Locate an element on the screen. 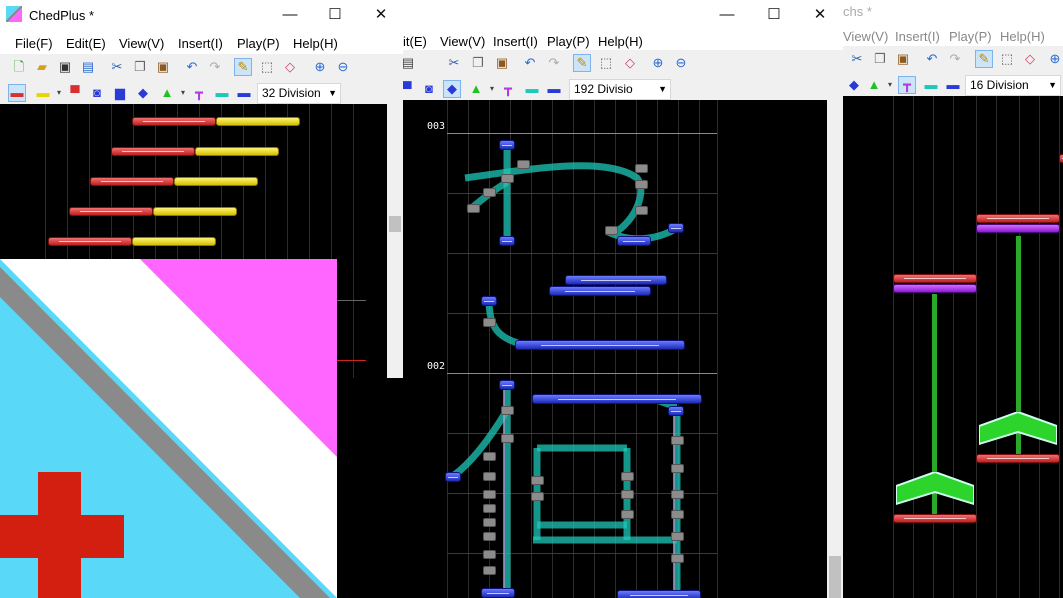  menu-view-middle: View(V) is located at coordinates (462, 41).